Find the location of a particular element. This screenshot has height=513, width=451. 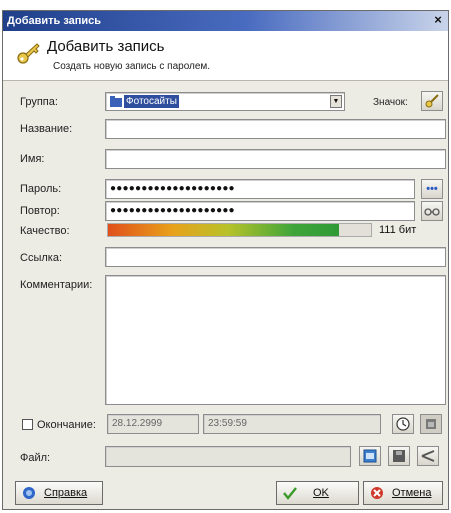

file-label: Файл: is located at coordinates (35, 458).